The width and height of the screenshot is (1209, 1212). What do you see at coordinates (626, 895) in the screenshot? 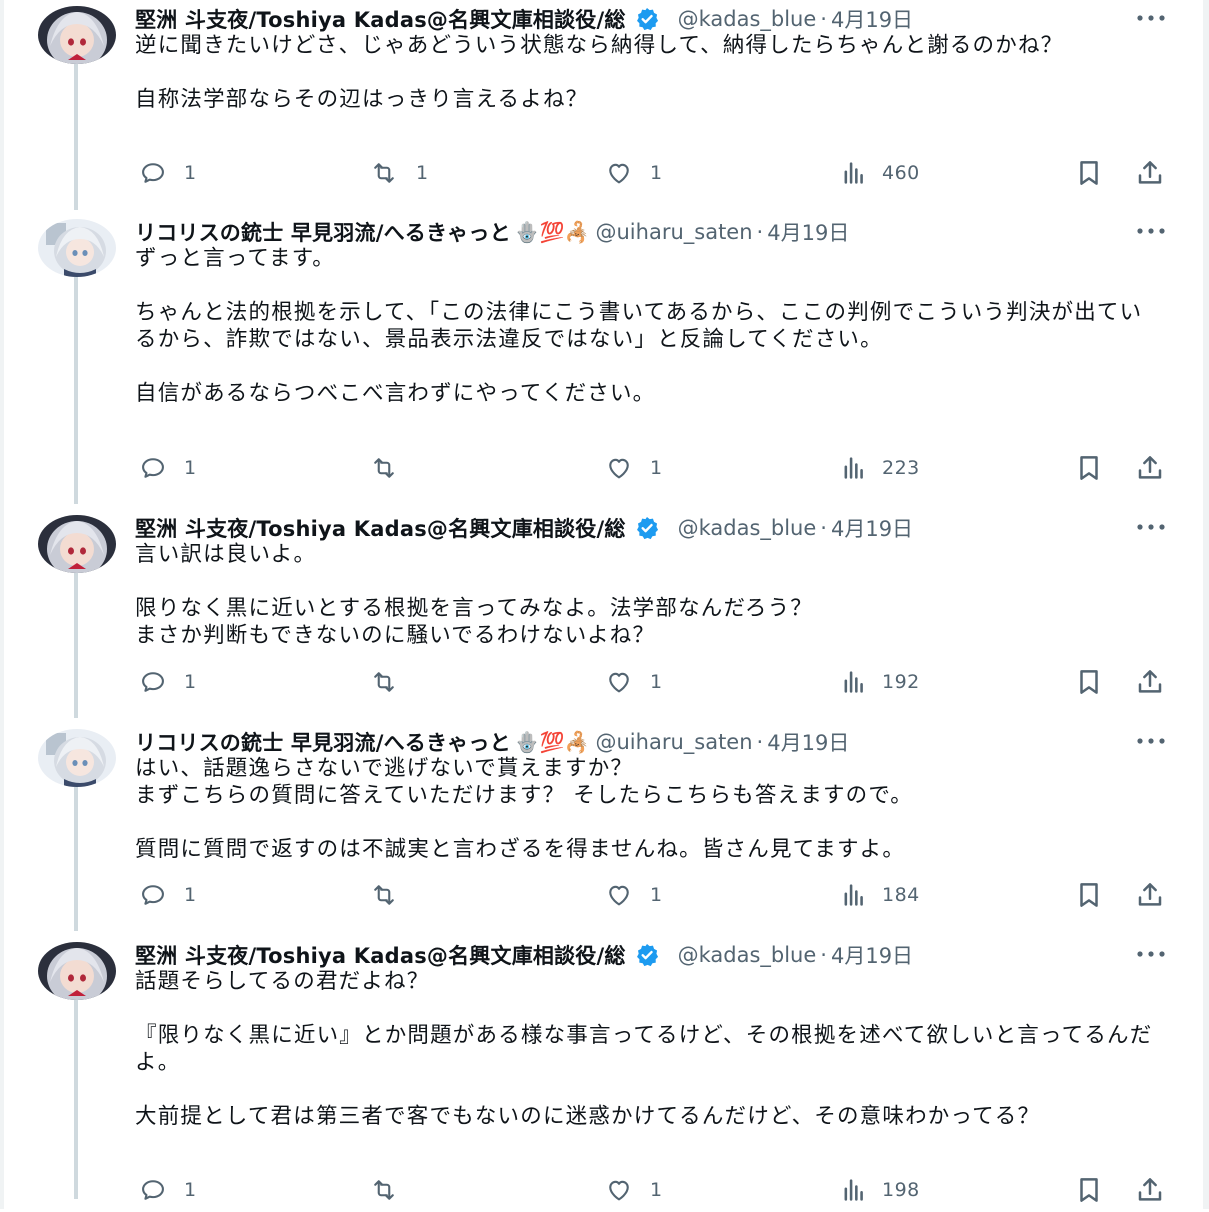
I see `like-icon` at bounding box center [626, 895].